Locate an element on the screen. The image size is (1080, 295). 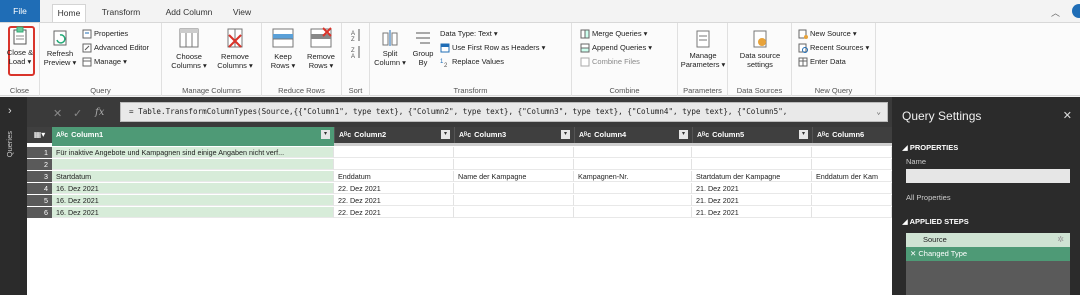
cancel-formula-icon: ✕ is located at coordinates (57, 113).